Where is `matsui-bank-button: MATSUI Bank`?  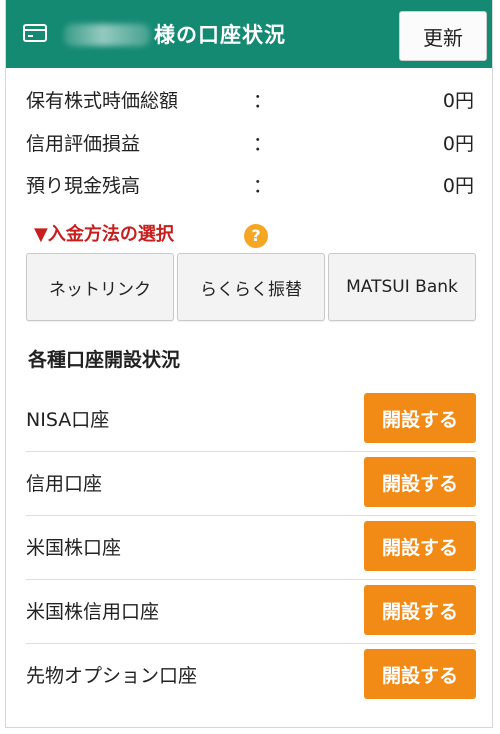
matsui-bank-button: MATSUI Bank is located at coordinates (402, 287).